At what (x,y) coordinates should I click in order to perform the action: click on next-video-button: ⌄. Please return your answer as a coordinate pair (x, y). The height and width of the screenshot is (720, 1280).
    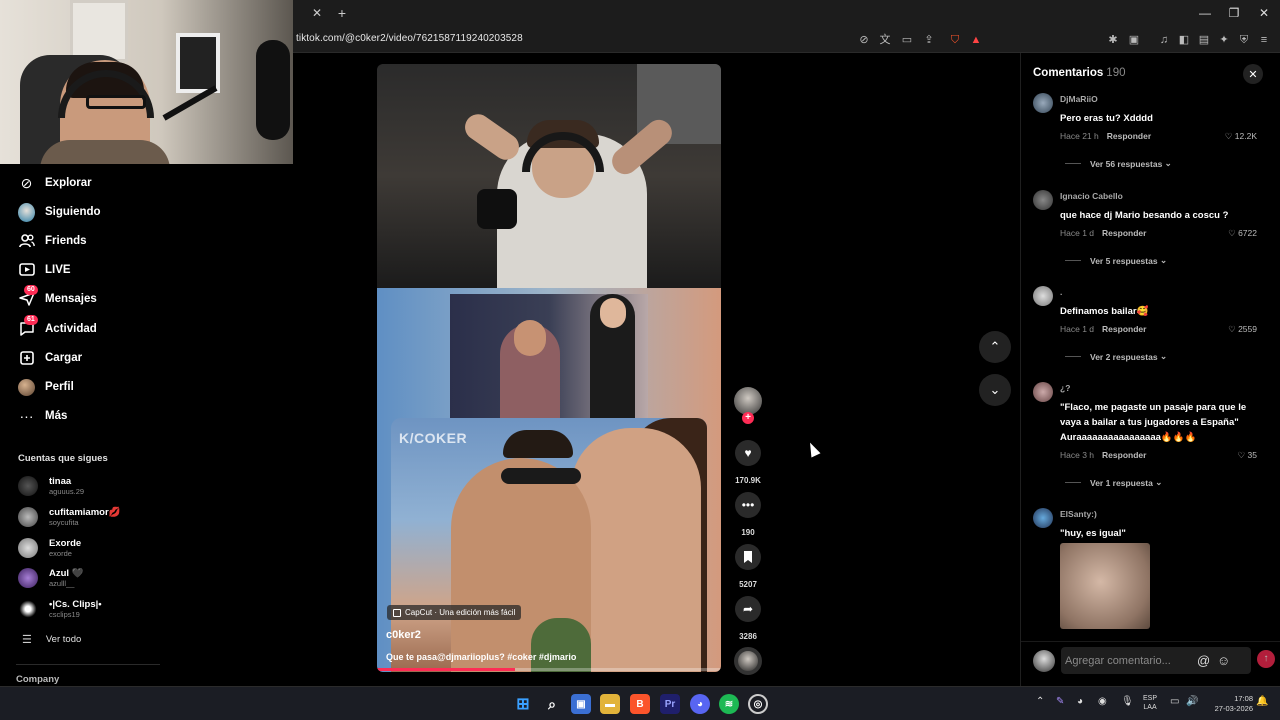
    Looking at the image, I should click on (995, 390).